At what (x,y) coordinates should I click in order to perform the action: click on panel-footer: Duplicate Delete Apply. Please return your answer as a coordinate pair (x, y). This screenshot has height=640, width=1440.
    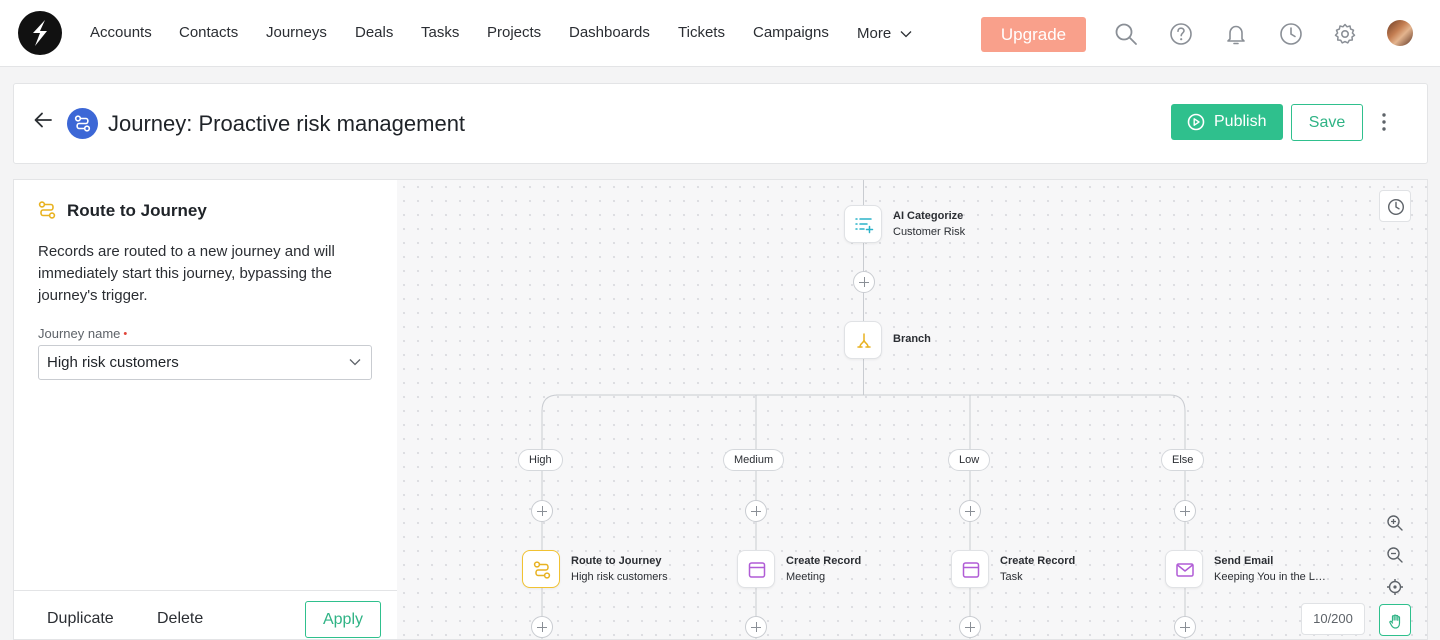
    Looking at the image, I should click on (206, 615).